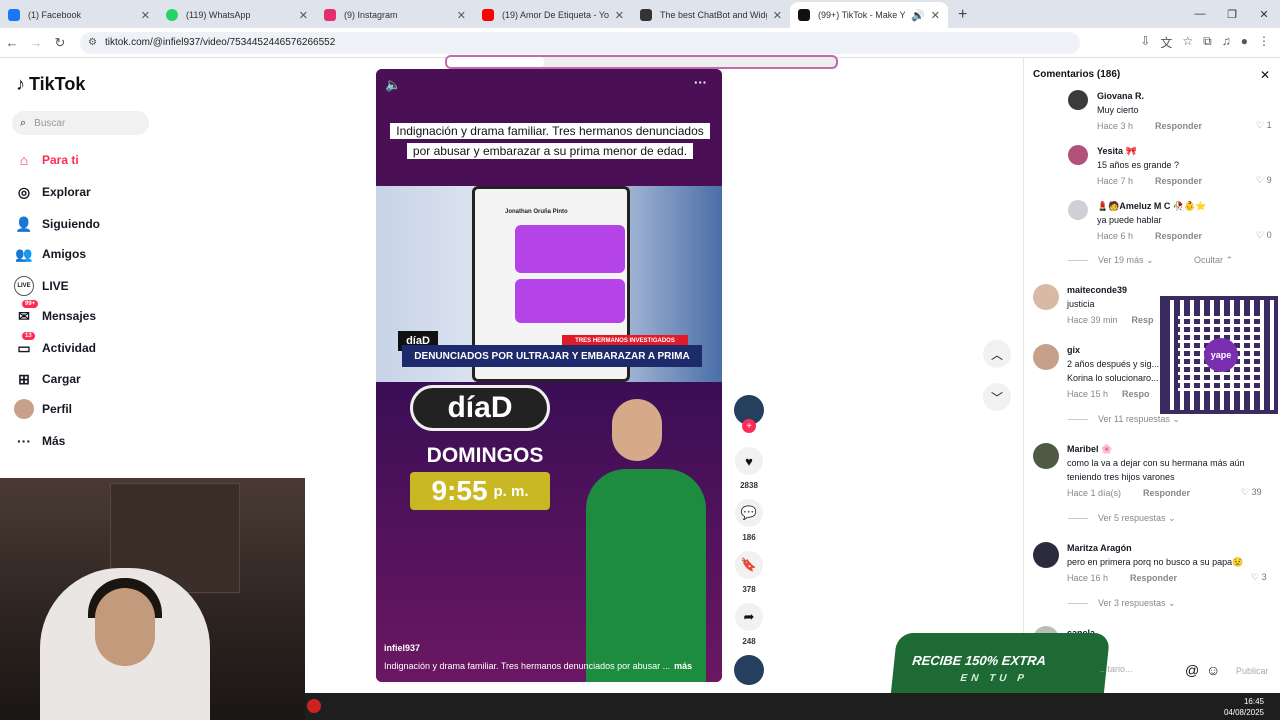 Image resolution: width=1280 pixels, height=720 pixels. I want to click on sidebar-item-actividad: ▭ 13 Actividad, so click(55, 345).